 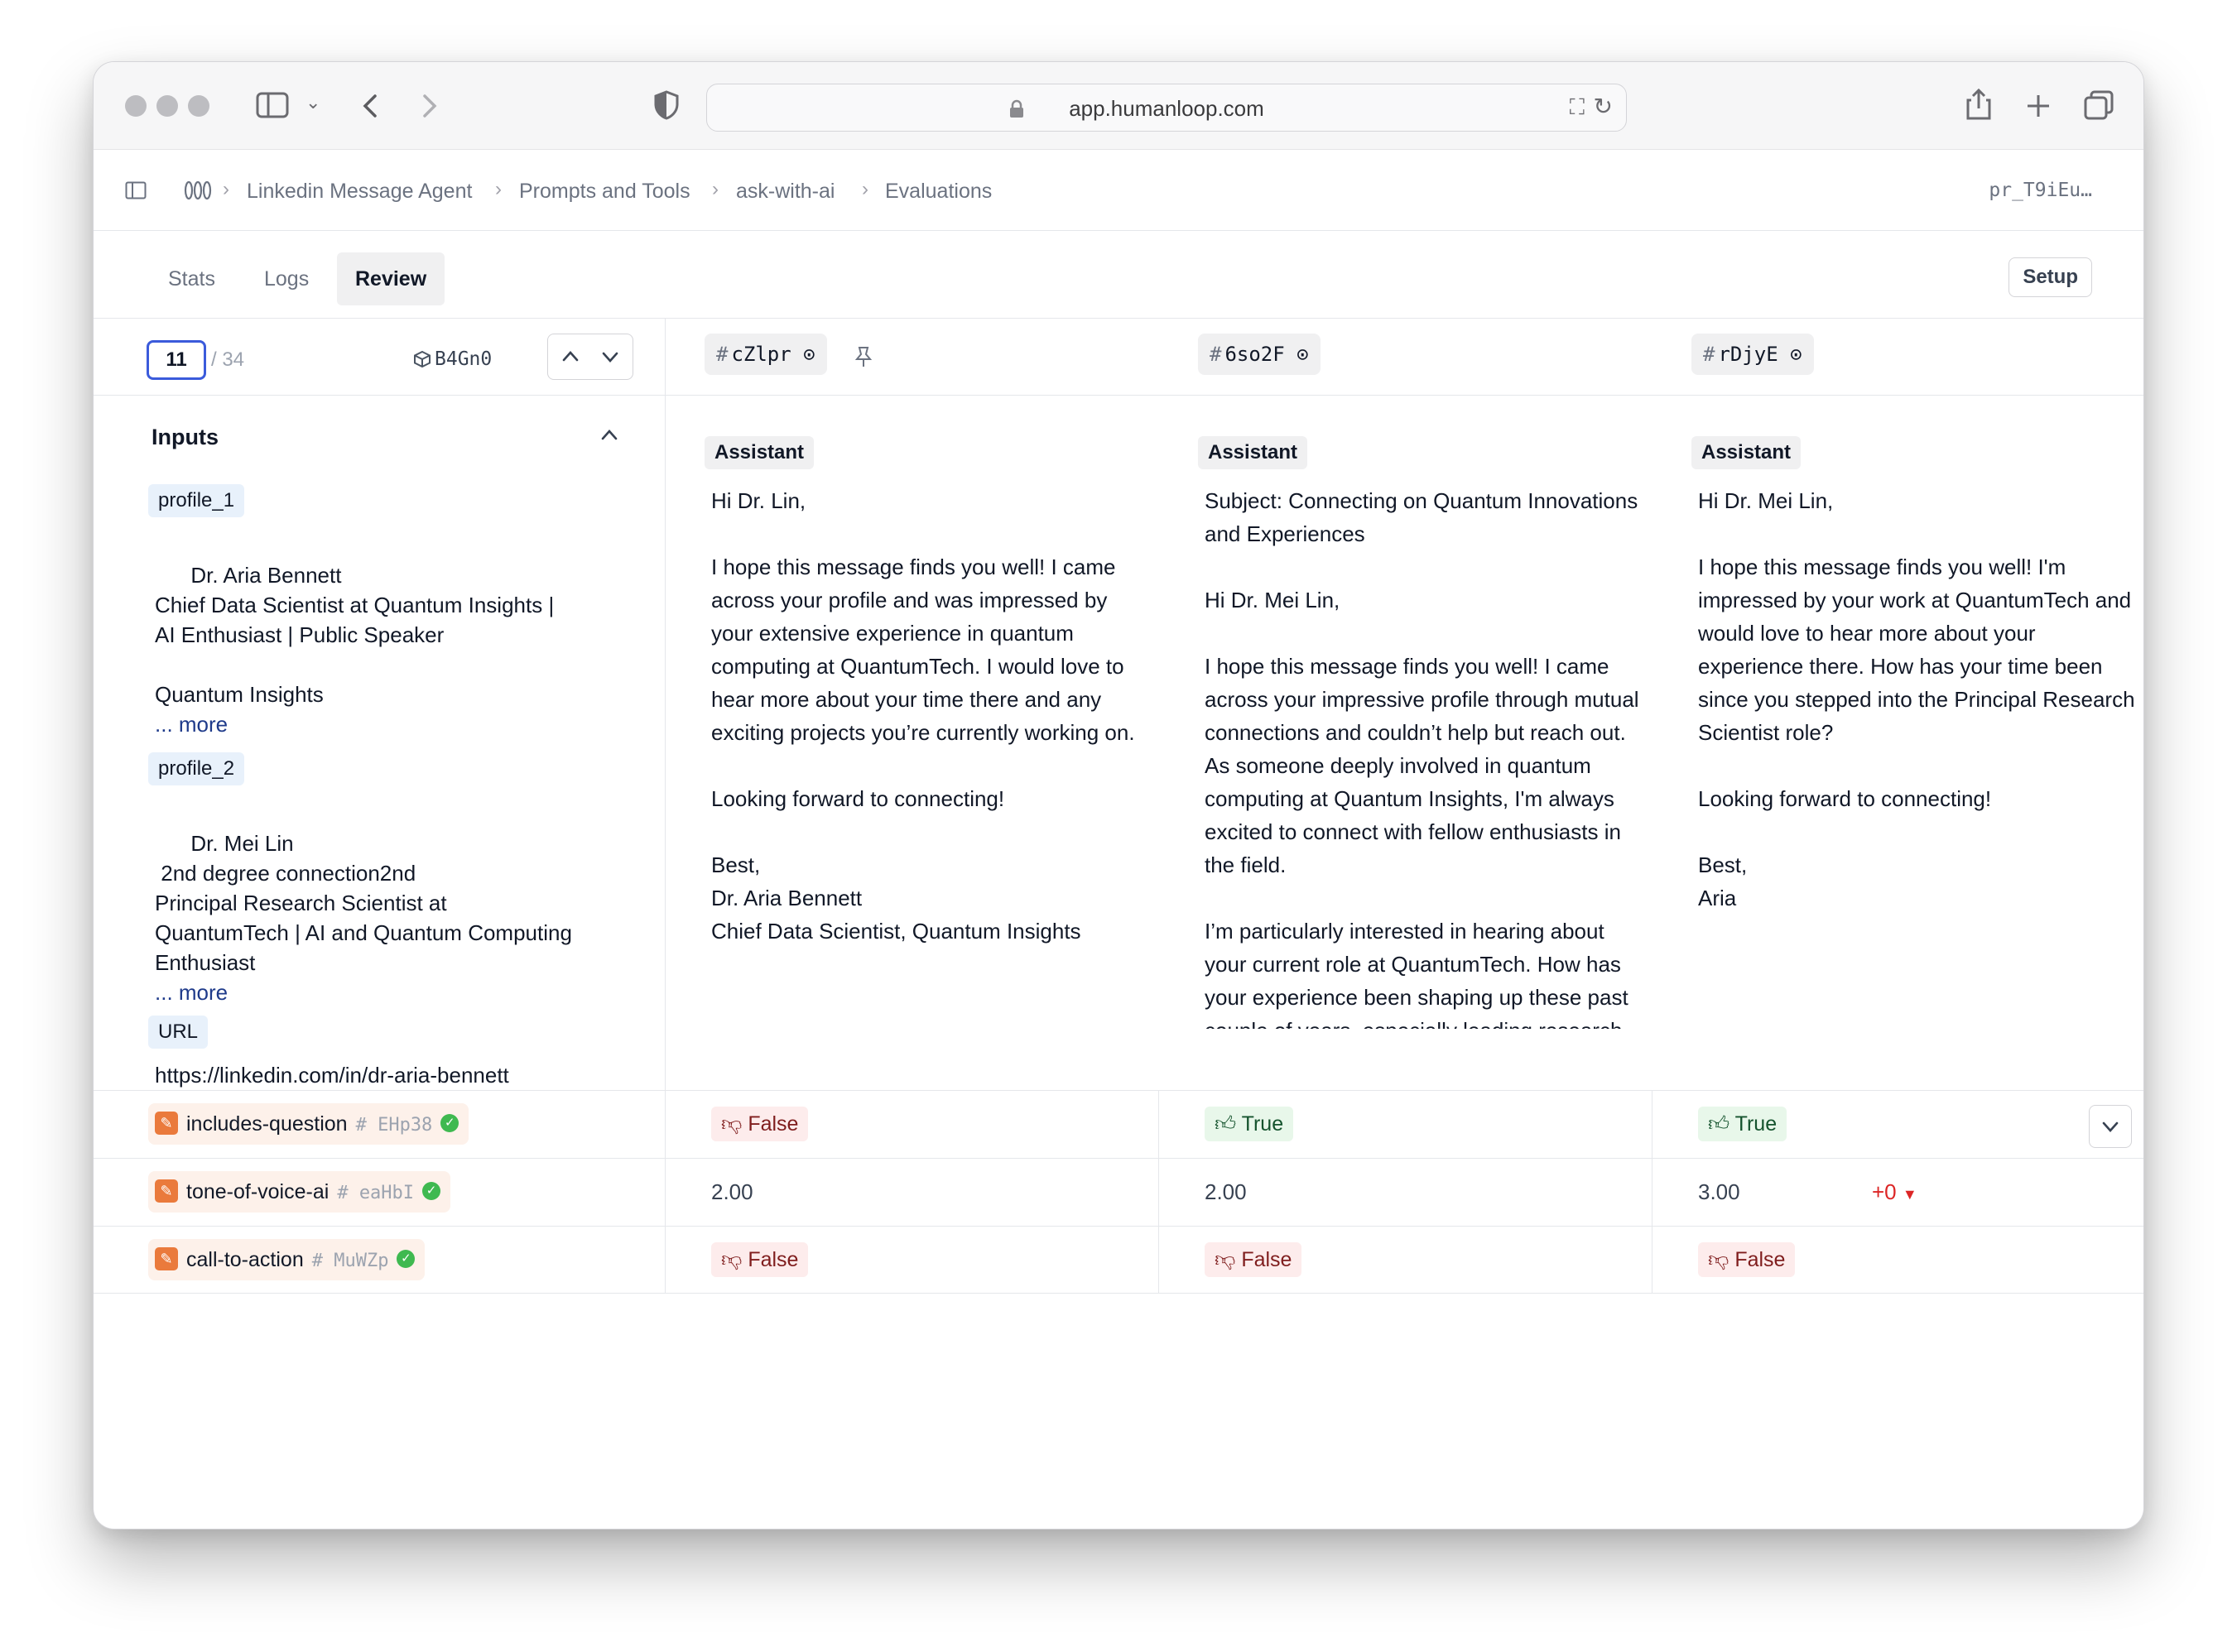 I want to click on input-label-url: URL, so click(x=178, y=1032).